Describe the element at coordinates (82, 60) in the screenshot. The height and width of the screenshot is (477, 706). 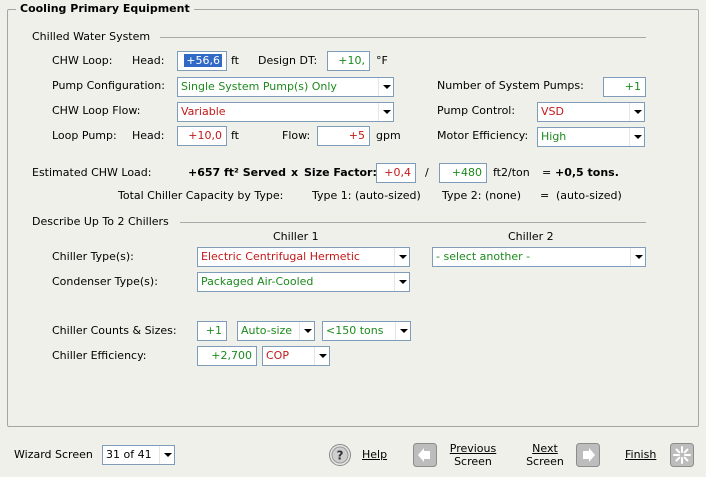
I see `chw-loop-label: CHW Loop:` at that location.